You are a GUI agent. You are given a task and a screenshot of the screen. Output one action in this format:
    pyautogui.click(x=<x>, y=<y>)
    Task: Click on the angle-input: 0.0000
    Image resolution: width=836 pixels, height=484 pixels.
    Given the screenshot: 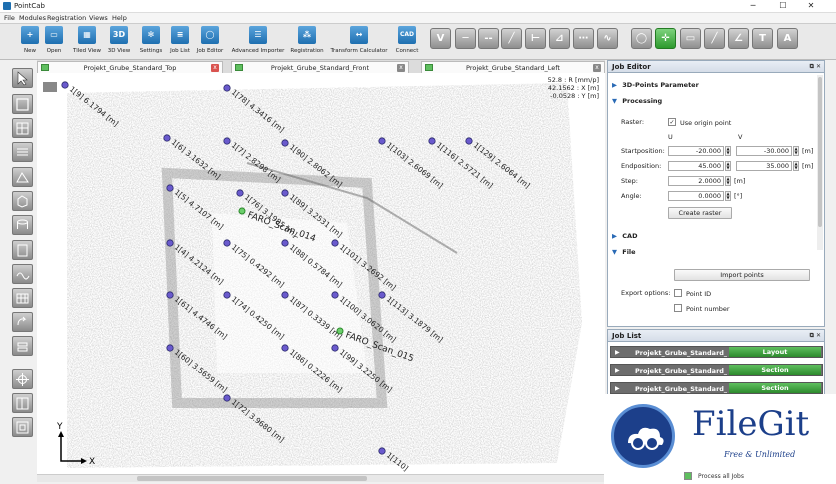 What is the action you would take?
    pyautogui.click(x=696, y=196)
    